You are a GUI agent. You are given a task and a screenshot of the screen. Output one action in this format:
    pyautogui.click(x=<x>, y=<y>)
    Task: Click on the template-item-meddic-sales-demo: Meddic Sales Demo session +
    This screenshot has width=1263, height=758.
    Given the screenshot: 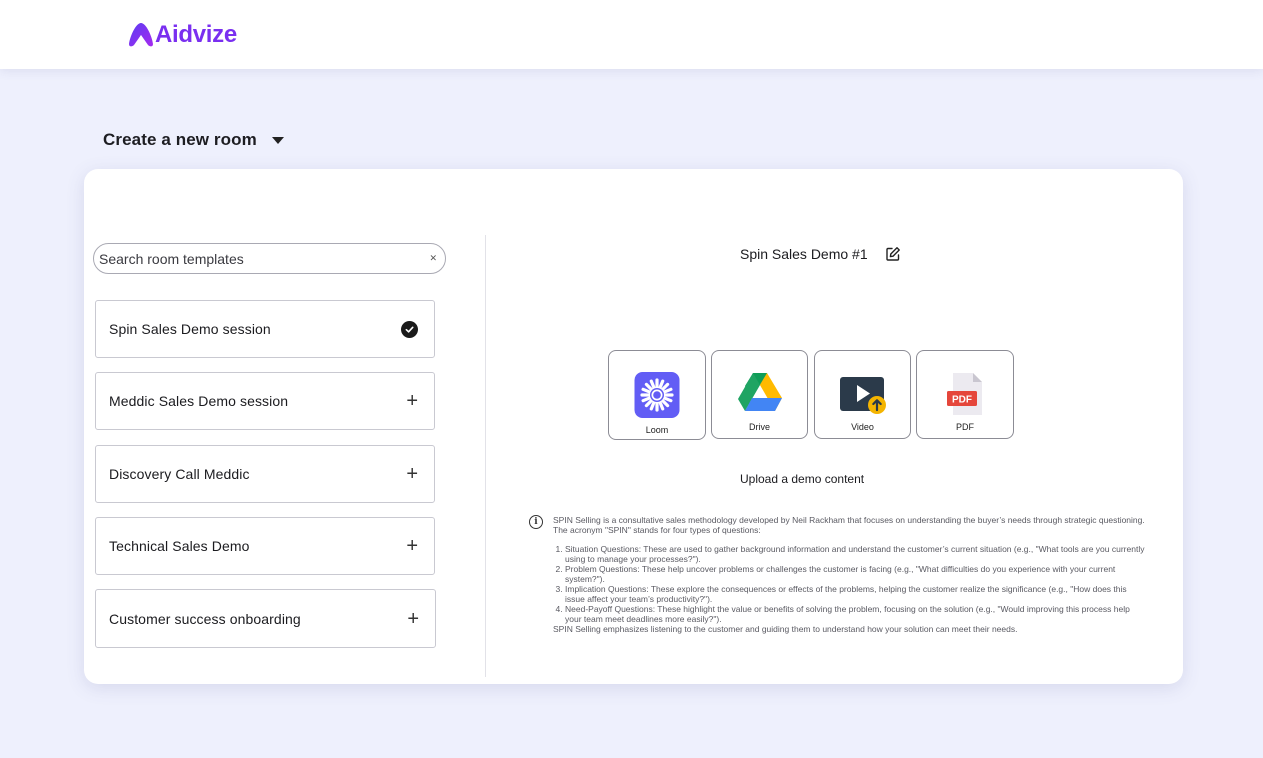 What is the action you would take?
    pyautogui.click(x=265, y=401)
    